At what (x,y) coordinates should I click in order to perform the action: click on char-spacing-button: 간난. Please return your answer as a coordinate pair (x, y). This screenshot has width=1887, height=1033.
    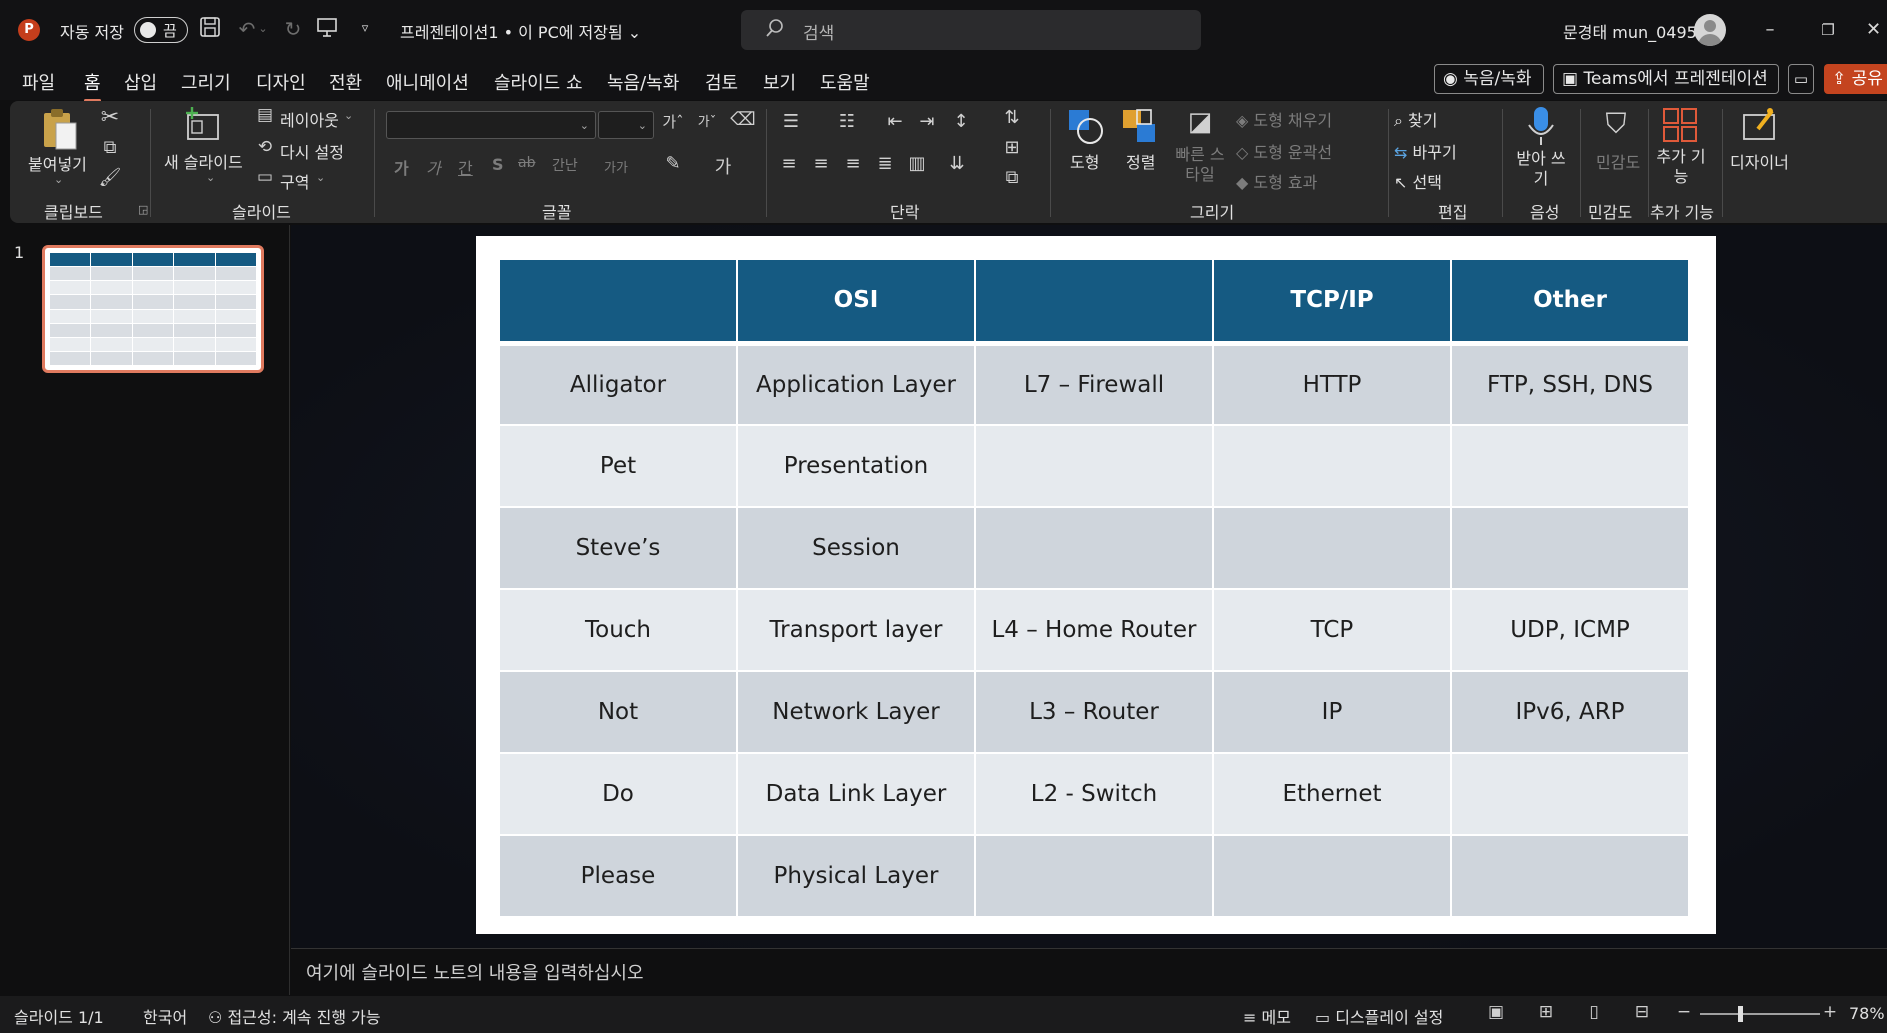
    Looking at the image, I should click on (565, 165).